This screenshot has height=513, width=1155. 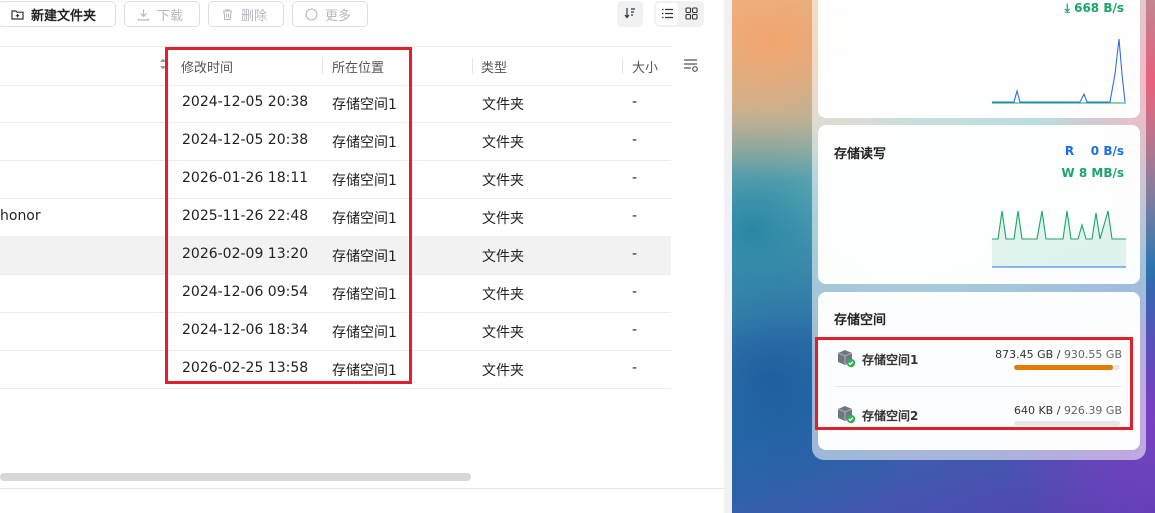 I want to click on storage-io-title: 存储读写, so click(x=860, y=154).